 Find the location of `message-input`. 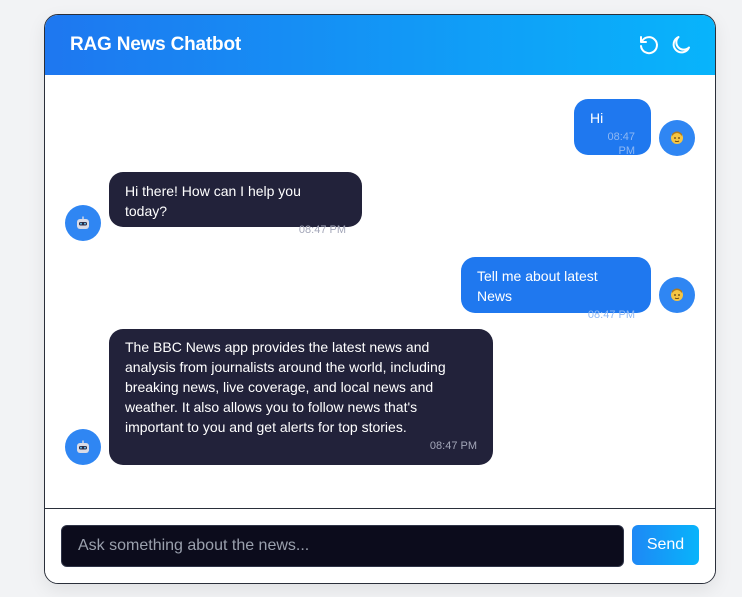

message-input is located at coordinates (342, 546).